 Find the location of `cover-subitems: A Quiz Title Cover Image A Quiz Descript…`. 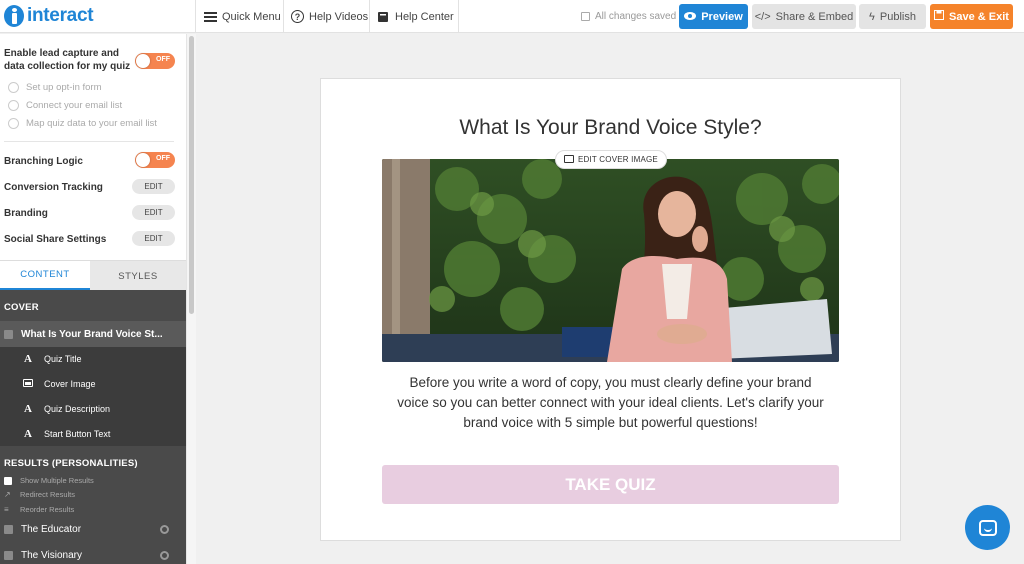

cover-subitems: A Quiz Title Cover Image A Quiz Descript… is located at coordinates (93, 396).